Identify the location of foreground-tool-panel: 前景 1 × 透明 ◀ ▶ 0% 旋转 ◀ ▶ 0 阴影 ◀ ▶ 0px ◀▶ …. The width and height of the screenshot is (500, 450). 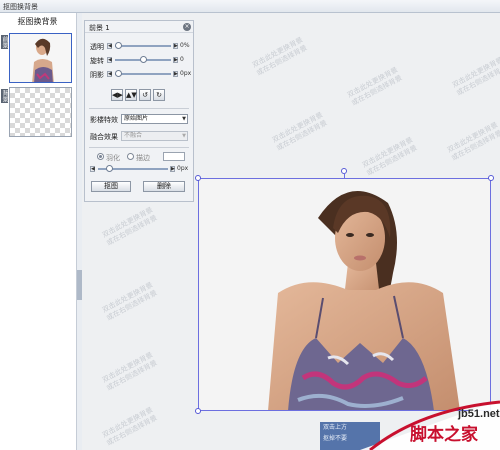
(139, 111).